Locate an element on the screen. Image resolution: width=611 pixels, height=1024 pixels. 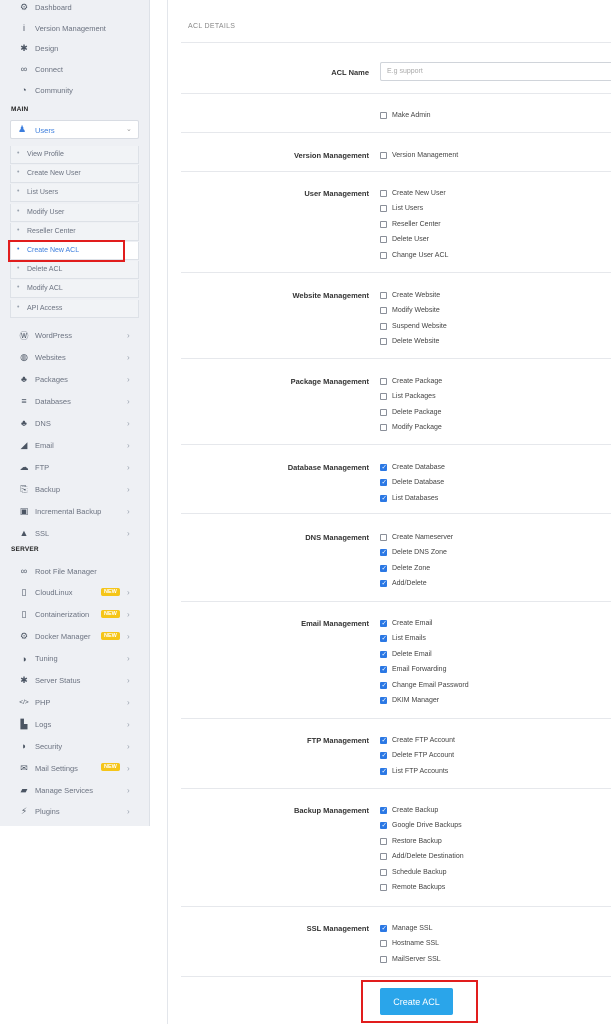
submenu-item-modify-user: • Modify User is located at coordinates (74, 212).